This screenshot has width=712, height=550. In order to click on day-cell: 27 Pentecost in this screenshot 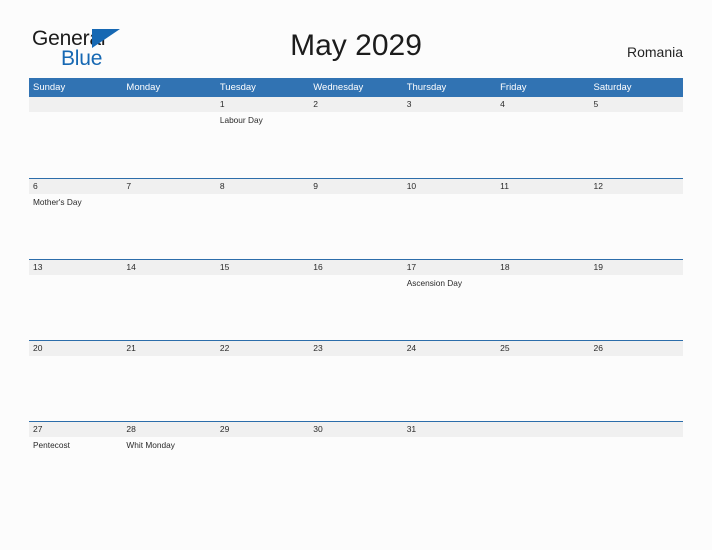, I will do `click(75, 462)`.